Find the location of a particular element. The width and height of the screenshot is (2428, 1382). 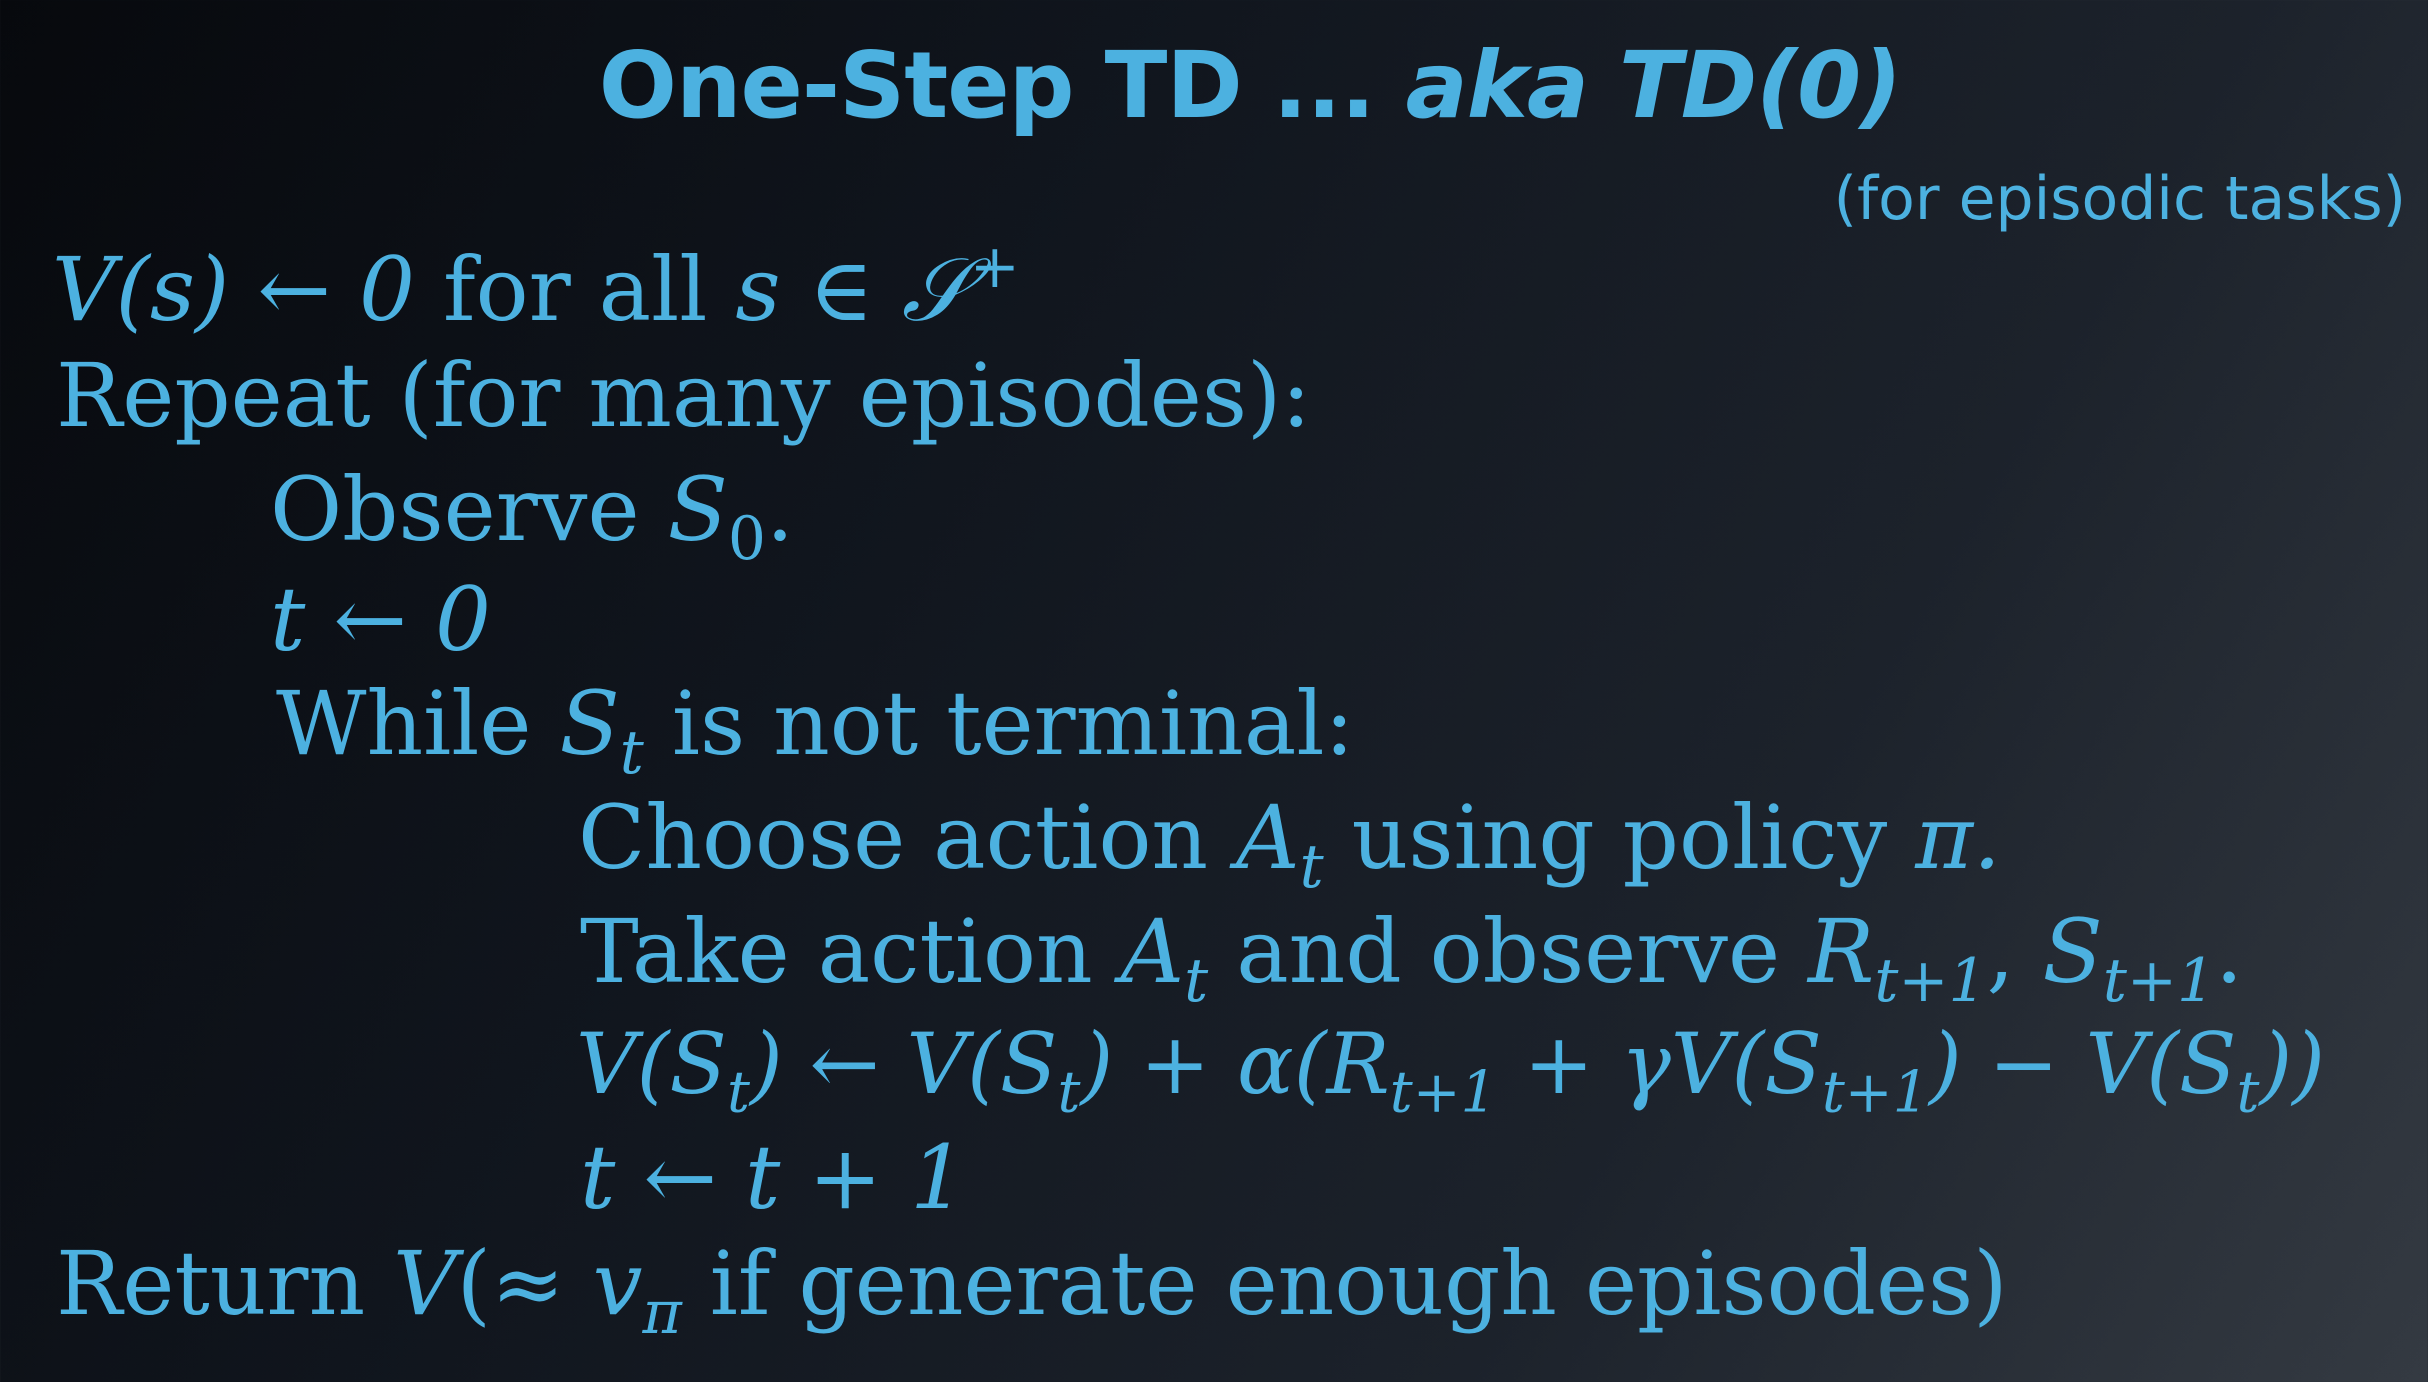

return-vpi: v is located at coordinates (617, 1283).